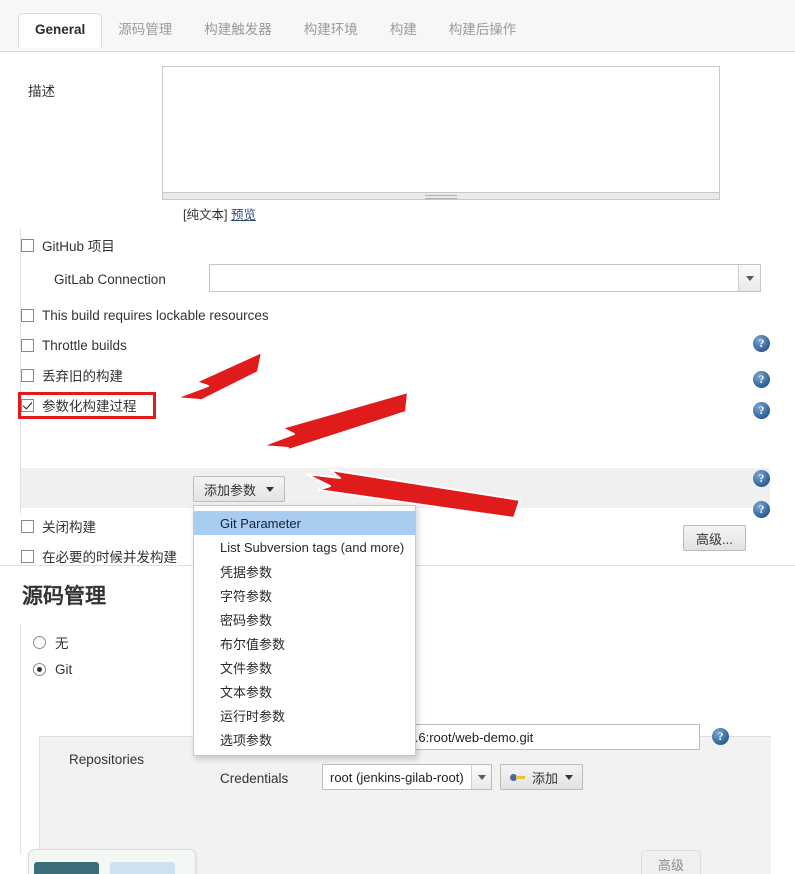 This screenshot has width=795, height=874. Describe the element at coordinates (230, 490) in the screenshot. I see `add-parameter-label: 添加参数` at that location.